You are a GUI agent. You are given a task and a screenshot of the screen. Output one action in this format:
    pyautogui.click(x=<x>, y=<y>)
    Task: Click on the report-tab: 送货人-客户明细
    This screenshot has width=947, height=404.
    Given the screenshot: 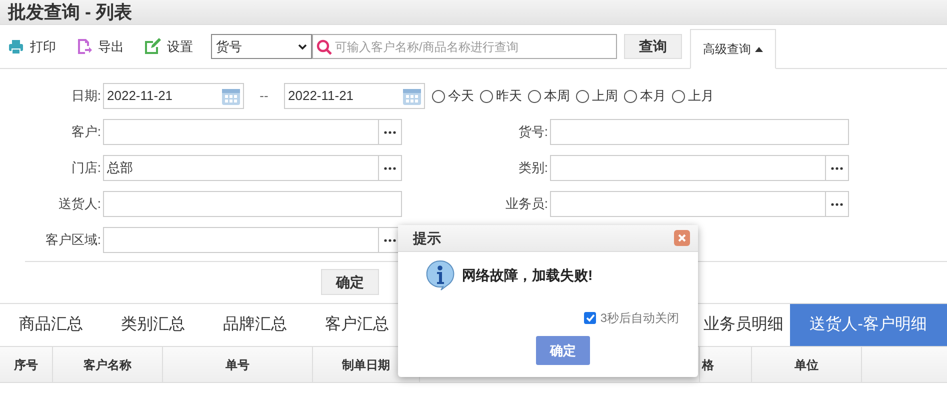 What is the action you would take?
    pyautogui.click(x=868, y=325)
    